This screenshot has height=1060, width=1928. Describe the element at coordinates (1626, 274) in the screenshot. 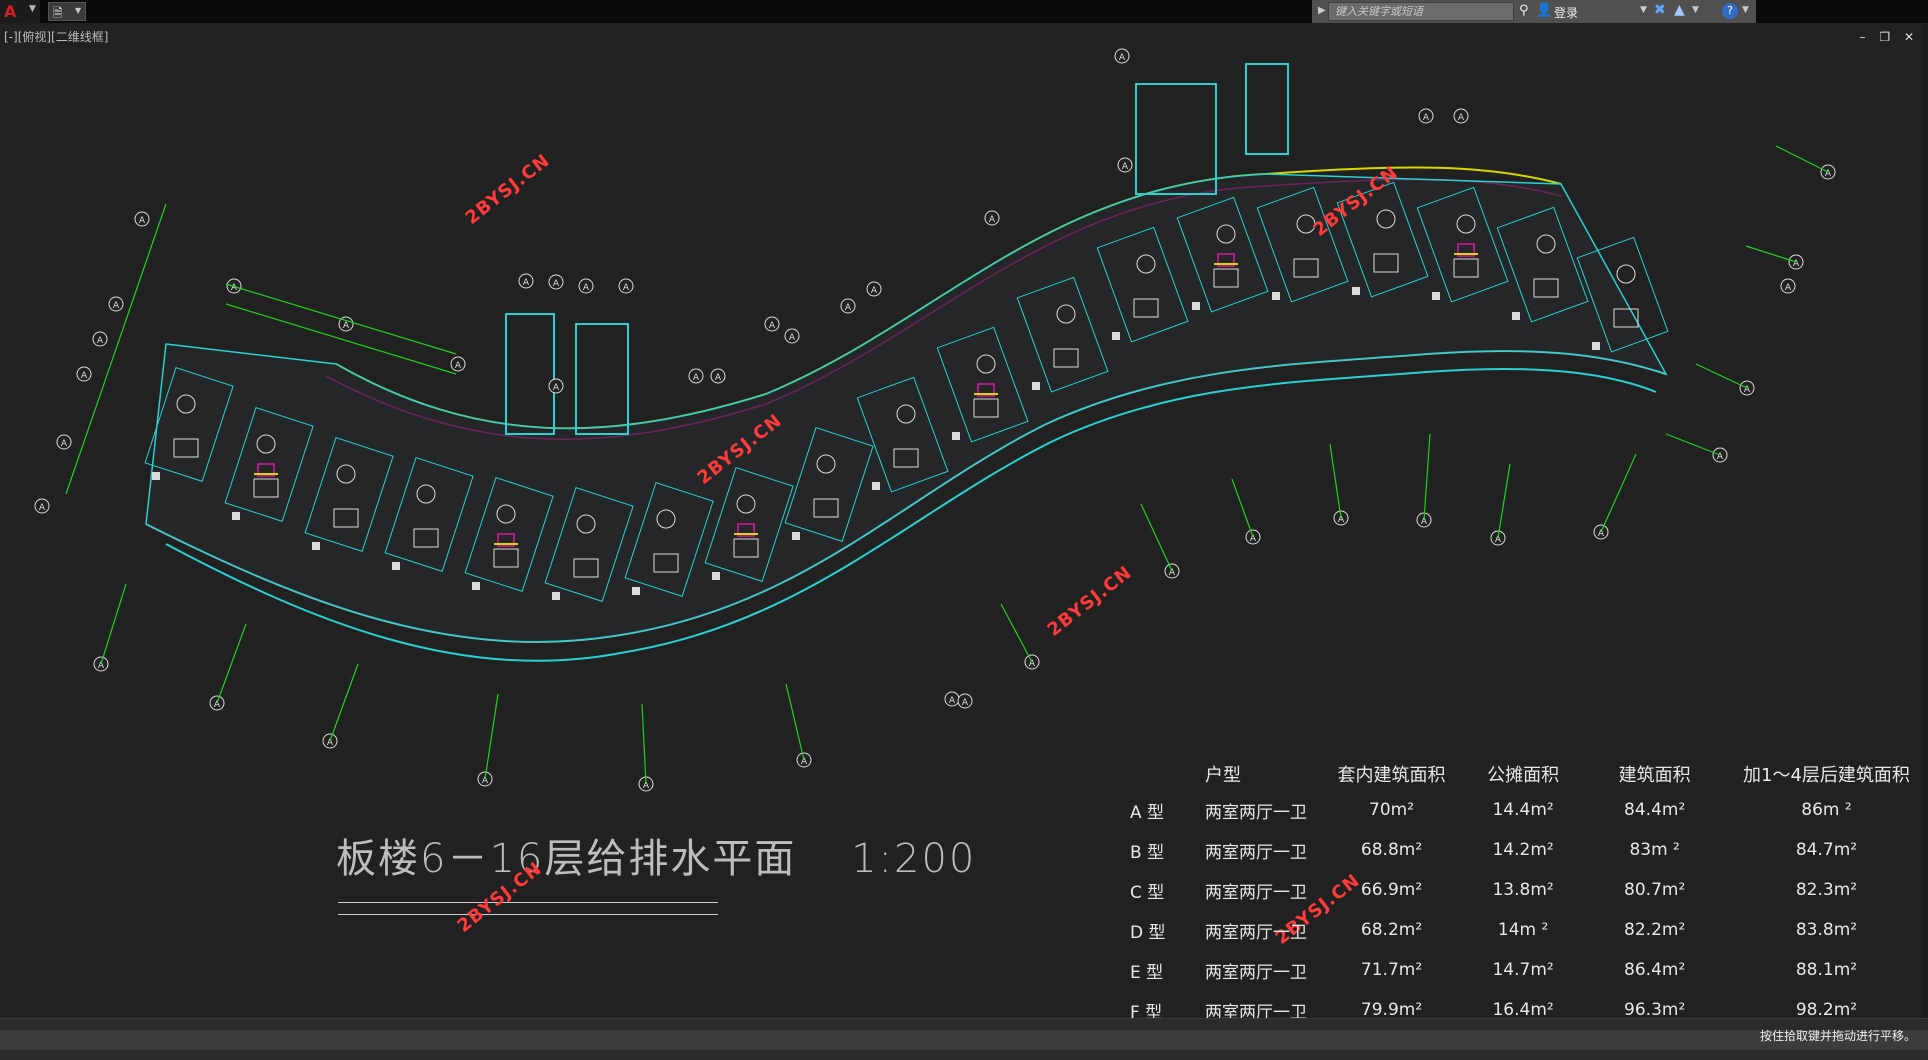

I see `dining-table` at that location.